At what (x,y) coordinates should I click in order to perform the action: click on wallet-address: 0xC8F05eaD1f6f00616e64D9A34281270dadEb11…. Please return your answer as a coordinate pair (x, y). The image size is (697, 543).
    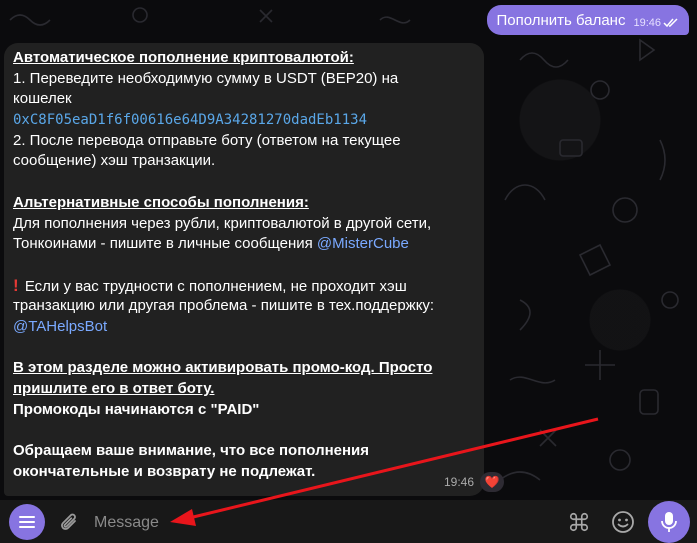
    Looking at the image, I should click on (190, 120).